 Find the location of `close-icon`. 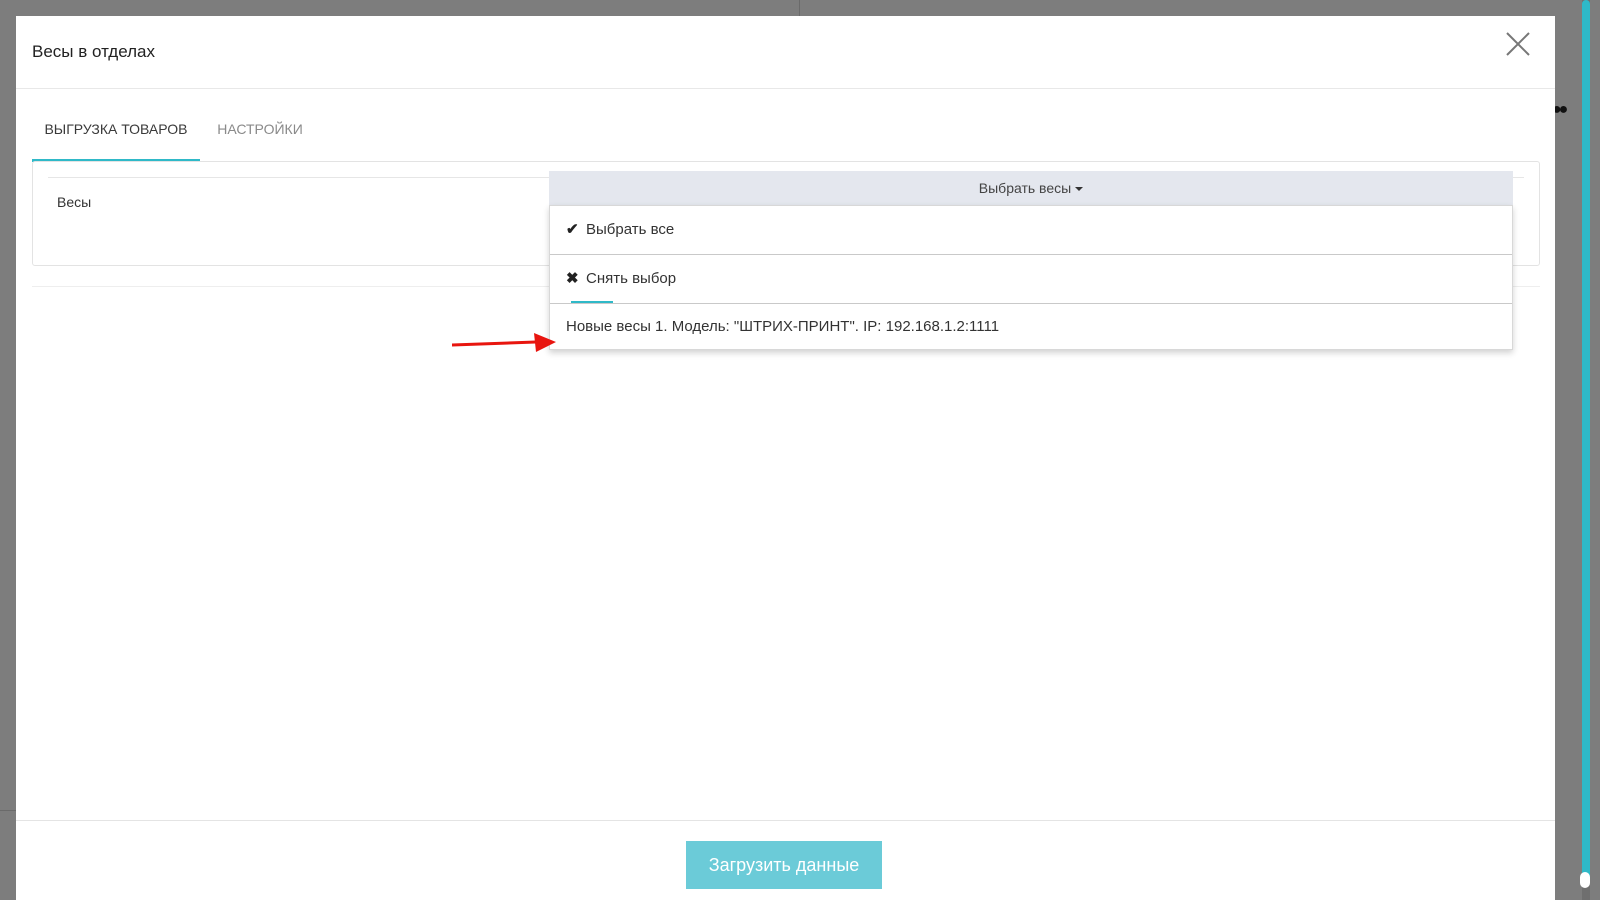

close-icon is located at coordinates (1518, 44).